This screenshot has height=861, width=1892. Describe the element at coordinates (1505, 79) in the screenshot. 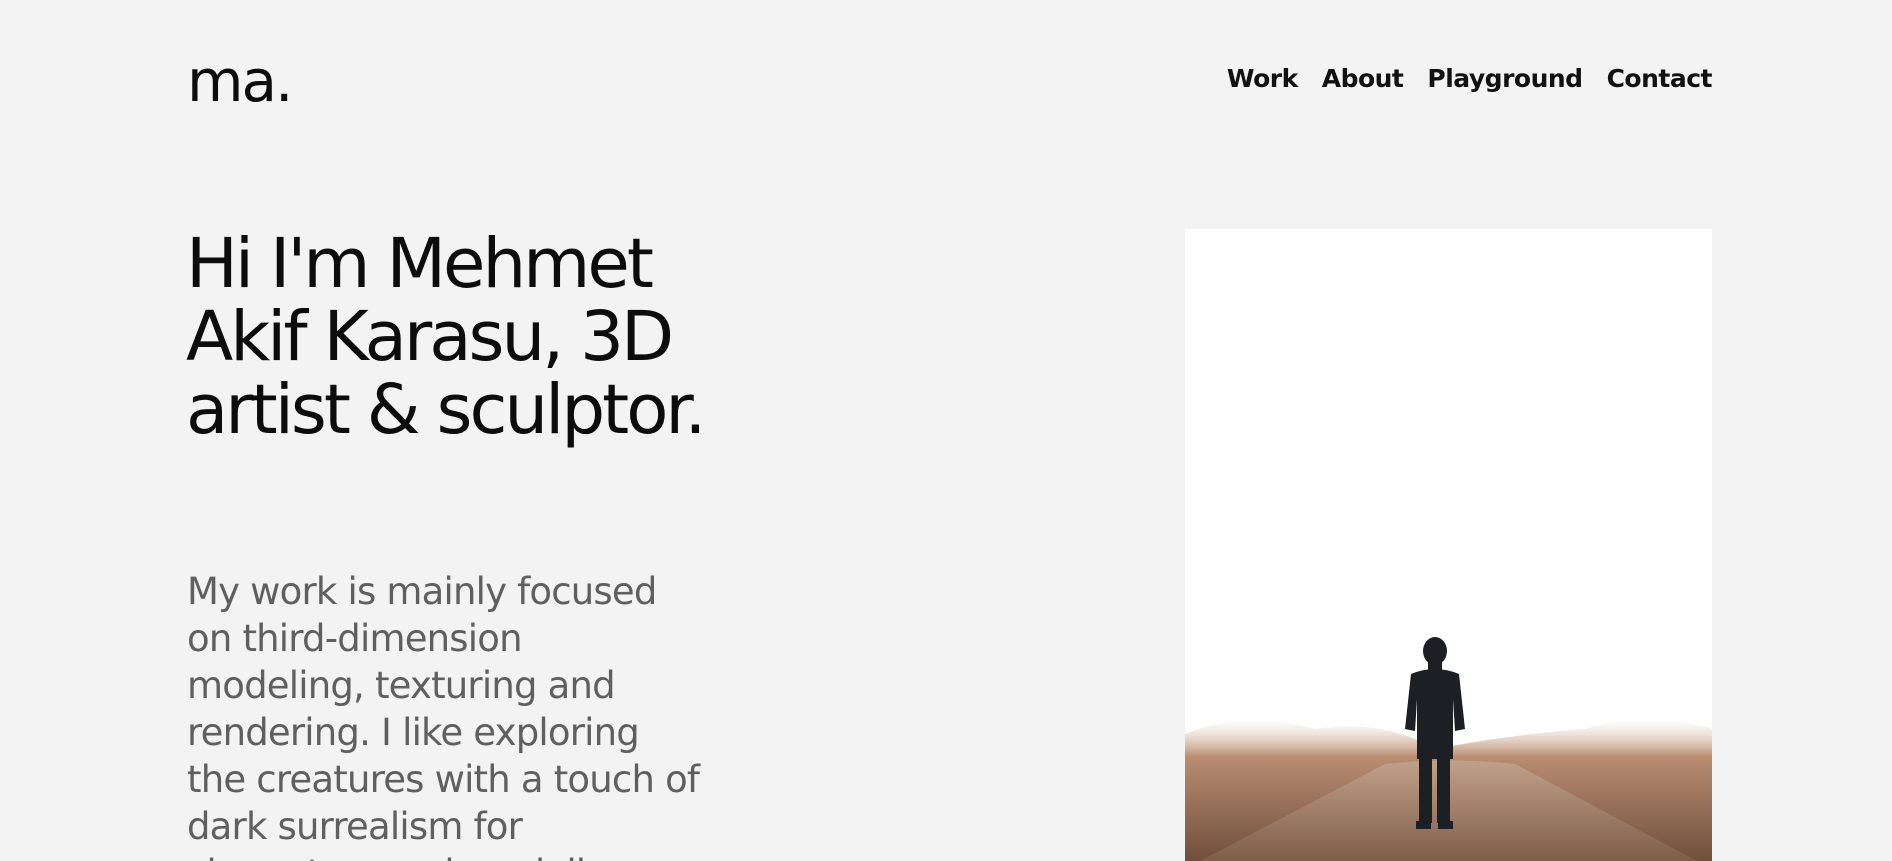

I see `nav-item-playground: Playground` at that location.